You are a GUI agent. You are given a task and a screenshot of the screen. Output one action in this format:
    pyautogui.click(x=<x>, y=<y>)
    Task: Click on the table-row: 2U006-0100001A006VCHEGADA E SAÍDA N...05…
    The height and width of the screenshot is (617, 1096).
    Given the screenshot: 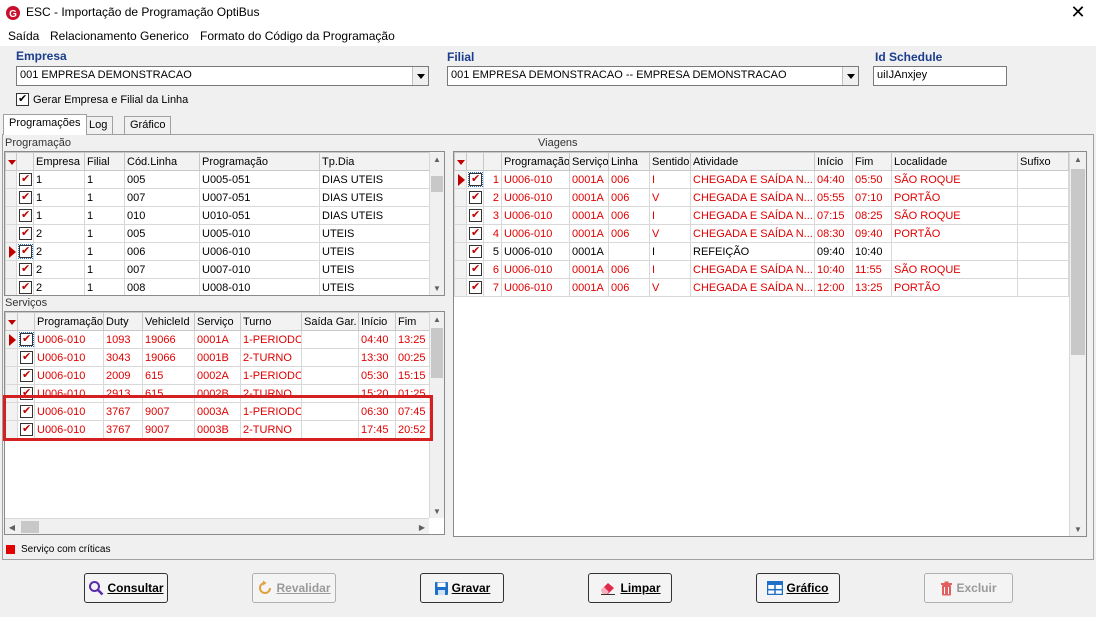 What is the action you would take?
    pyautogui.click(x=761, y=197)
    